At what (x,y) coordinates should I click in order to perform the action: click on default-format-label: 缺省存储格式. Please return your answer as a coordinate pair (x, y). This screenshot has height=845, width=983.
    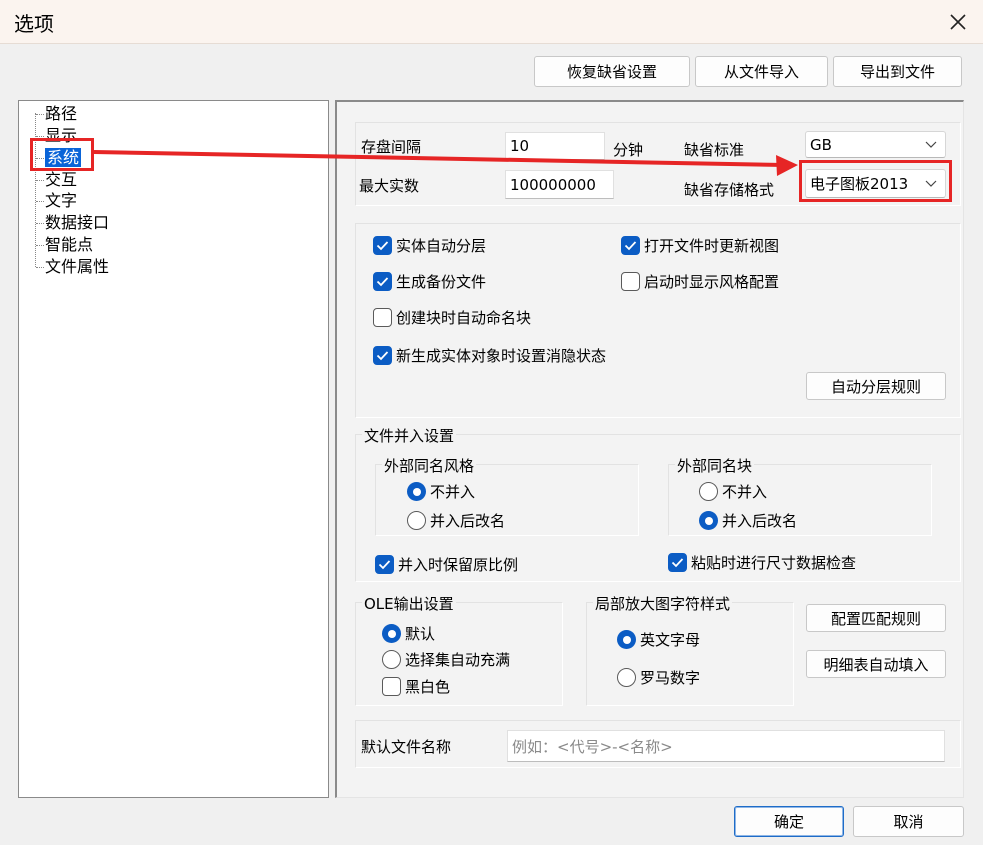
    Looking at the image, I should click on (729, 190).